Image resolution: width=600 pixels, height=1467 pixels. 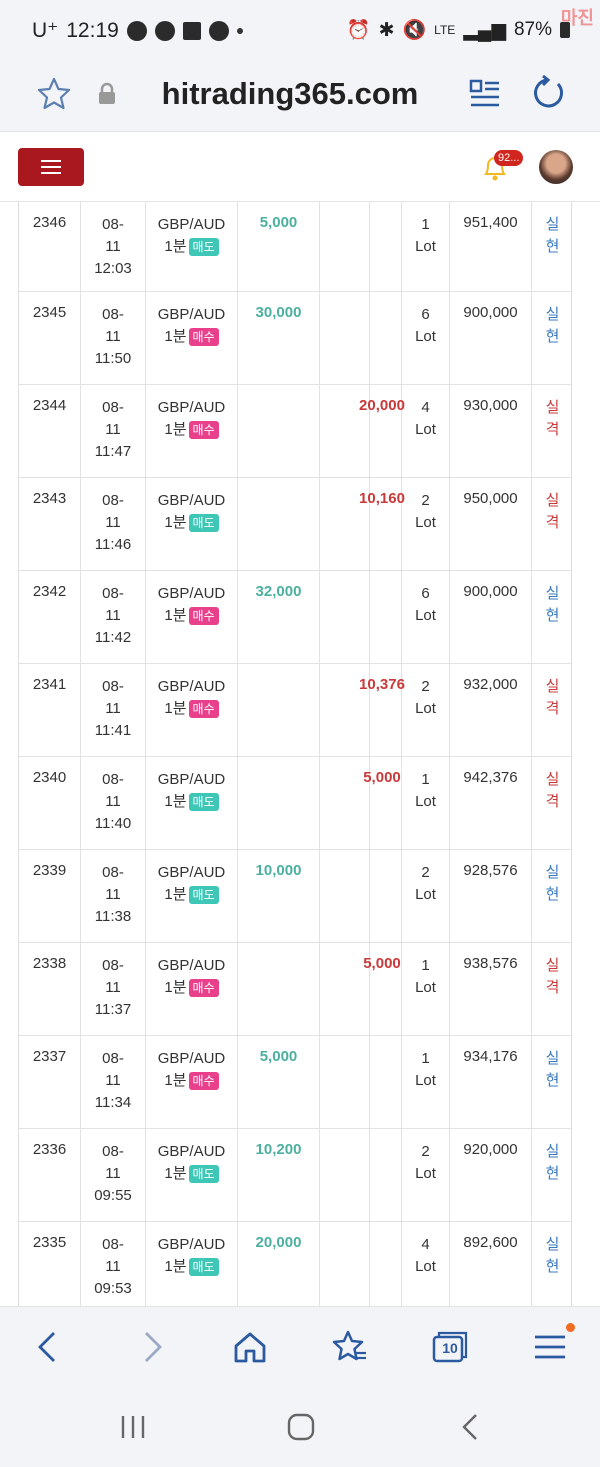 I want to click on trade-number: 2336, so click(x=50, y=1175).